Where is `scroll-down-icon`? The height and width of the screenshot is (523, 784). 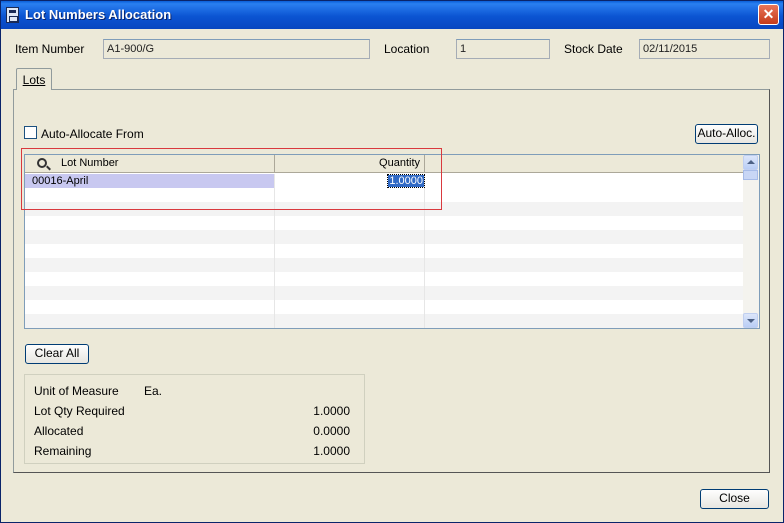
scroll-down-icon is located at coordinates (750, 320).